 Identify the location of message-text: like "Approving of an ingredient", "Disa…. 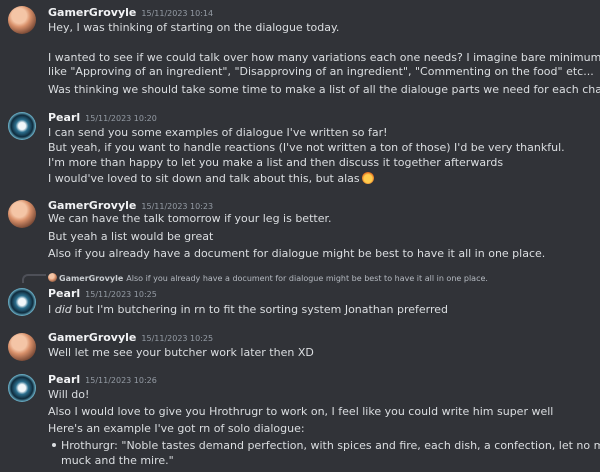
(321, 71).